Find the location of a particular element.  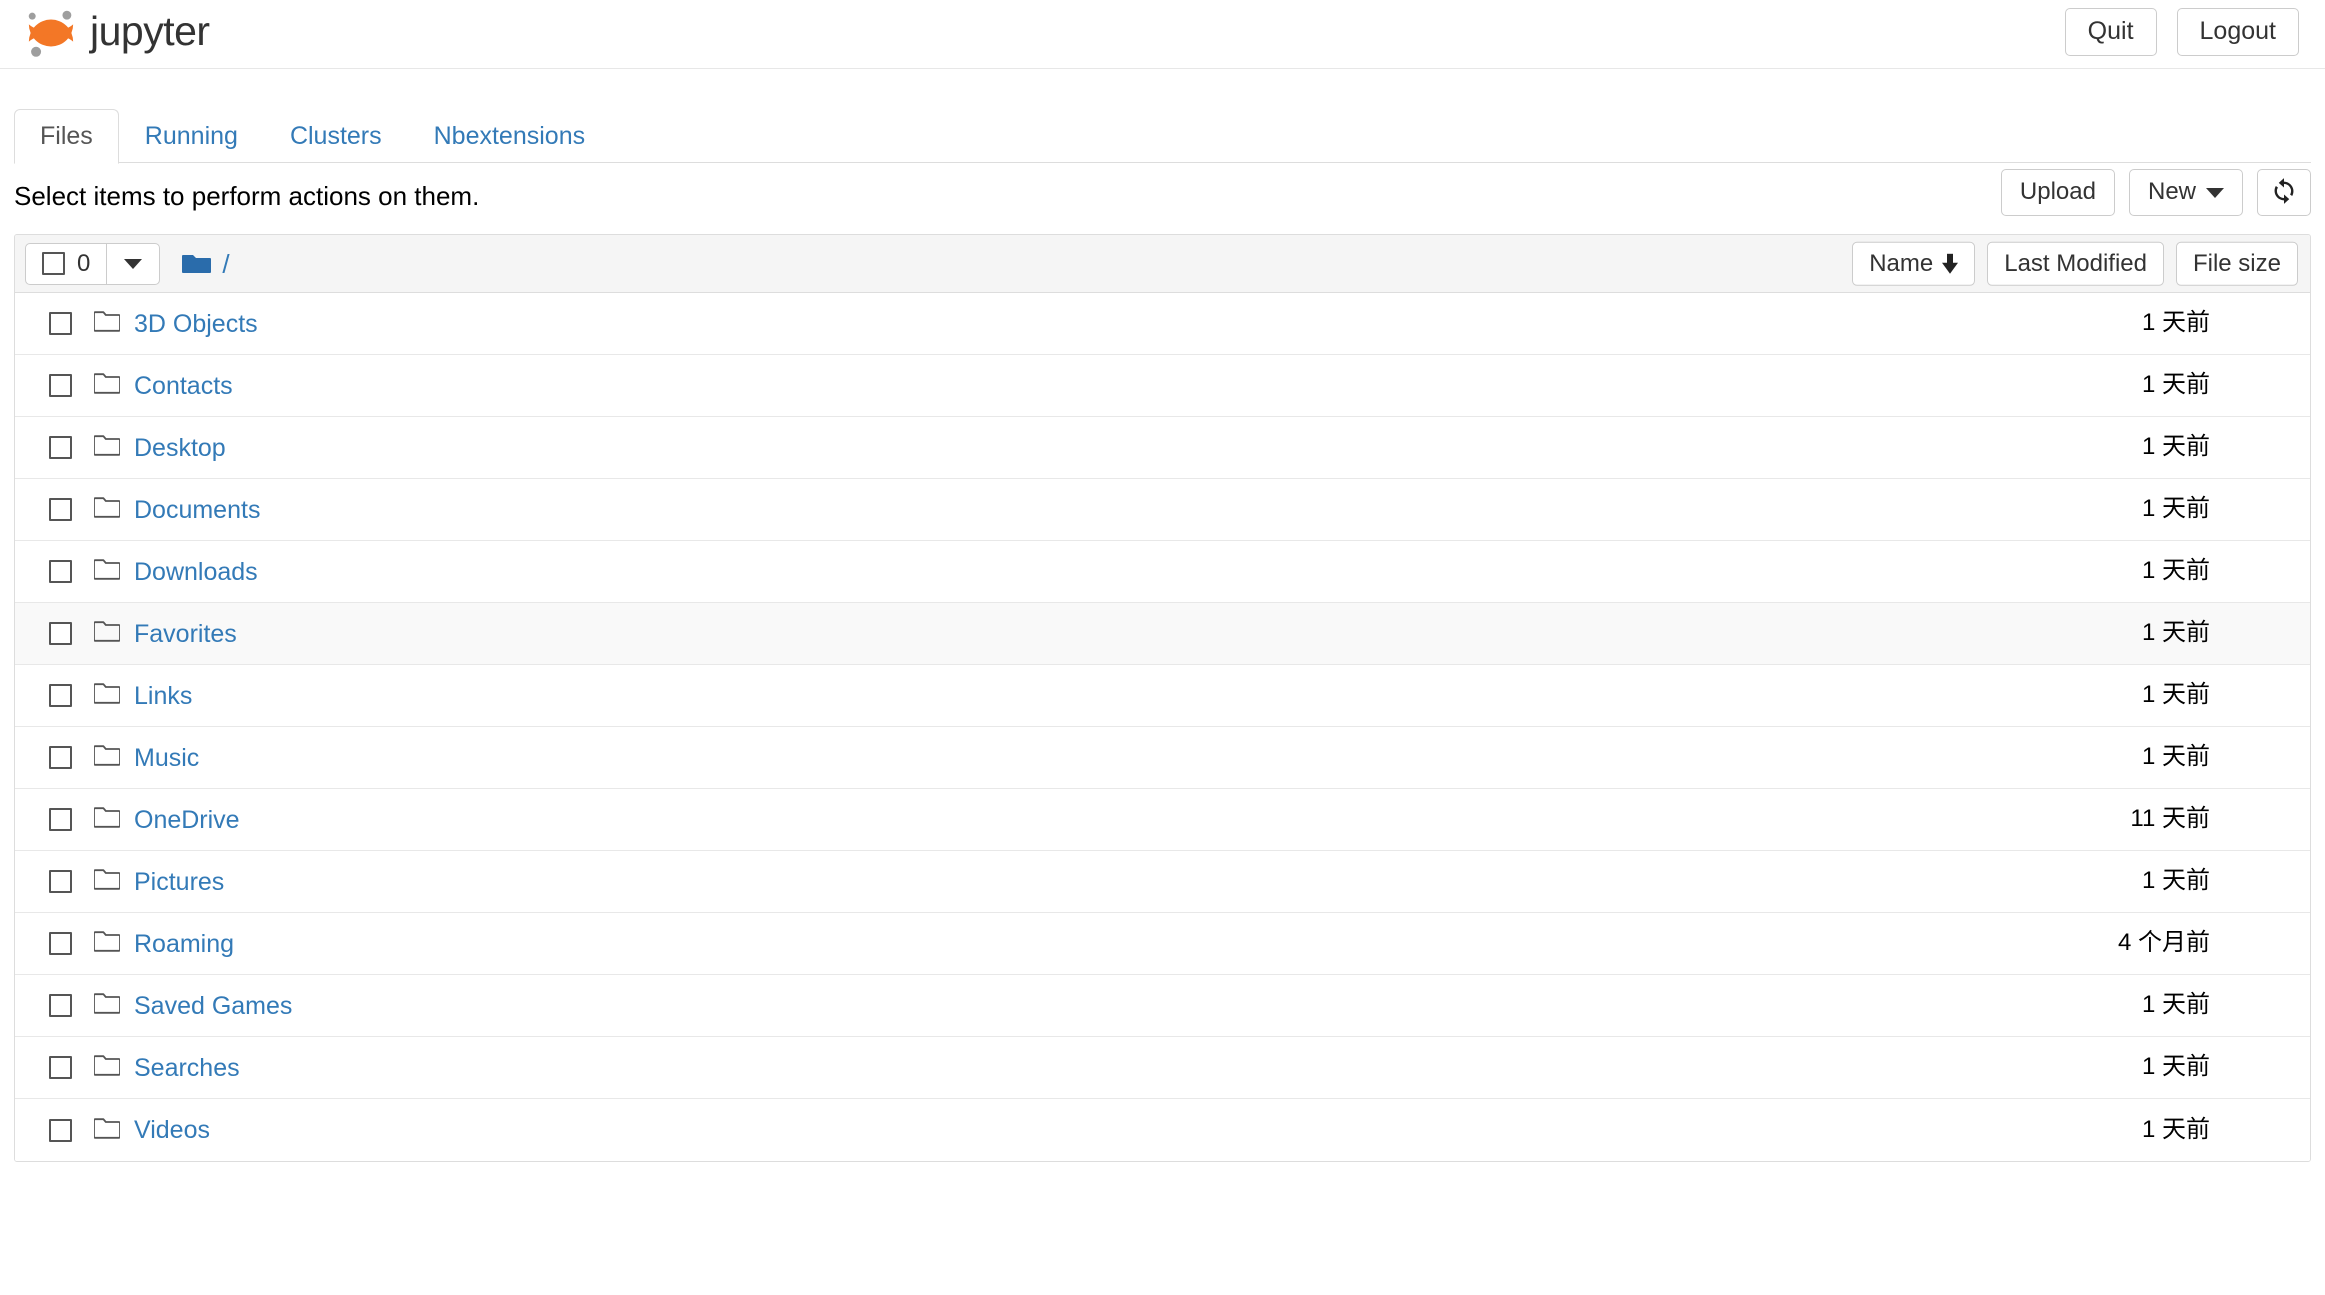

new-button-label: New is located at coordinates (2171, 192).